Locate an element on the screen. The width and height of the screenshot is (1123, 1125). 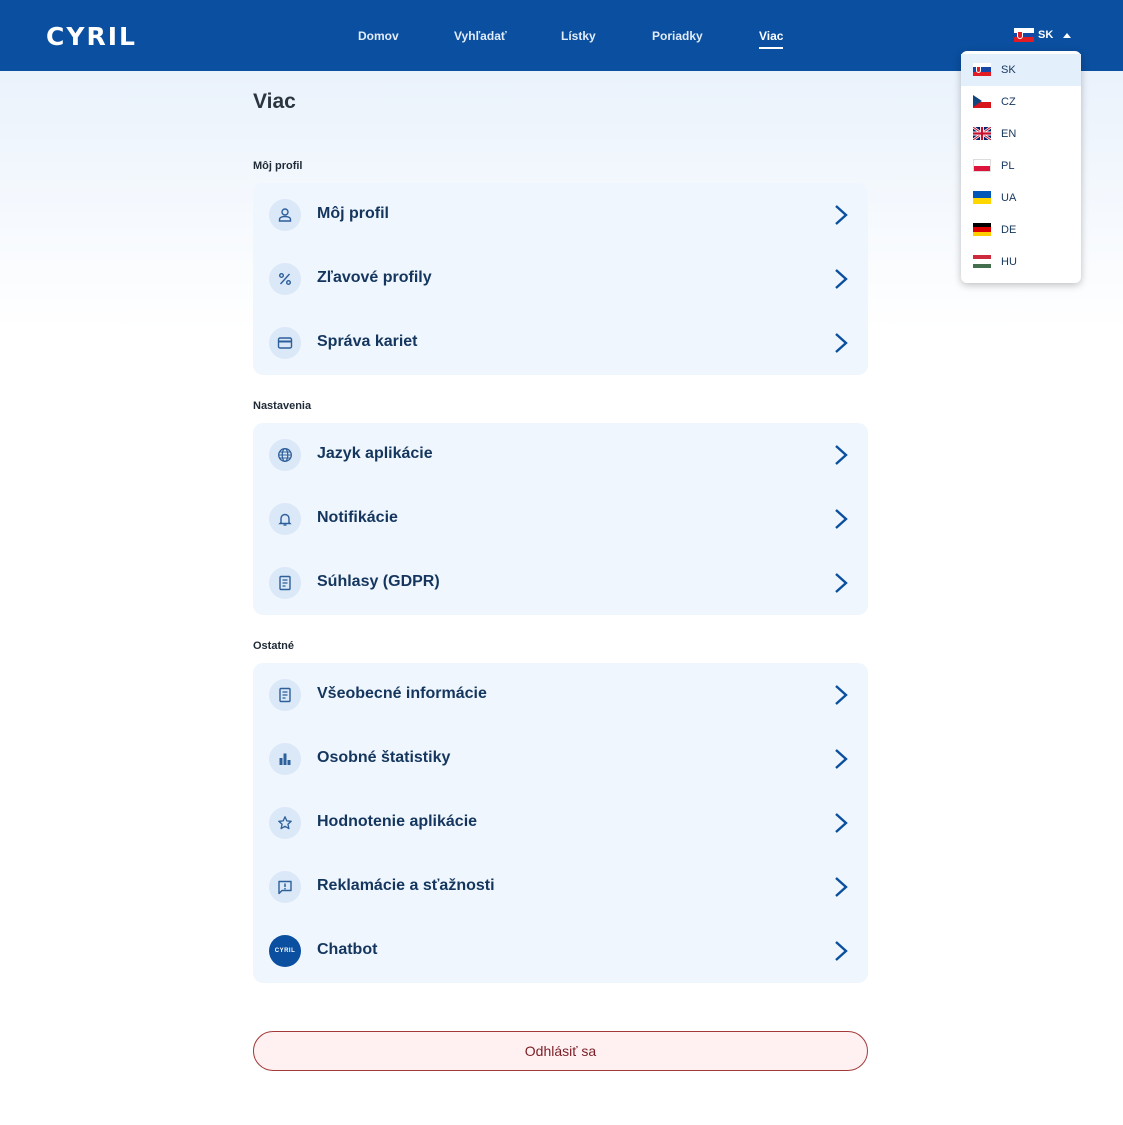
cyril-logo: CYRIL is located at coordinates (91, 36).